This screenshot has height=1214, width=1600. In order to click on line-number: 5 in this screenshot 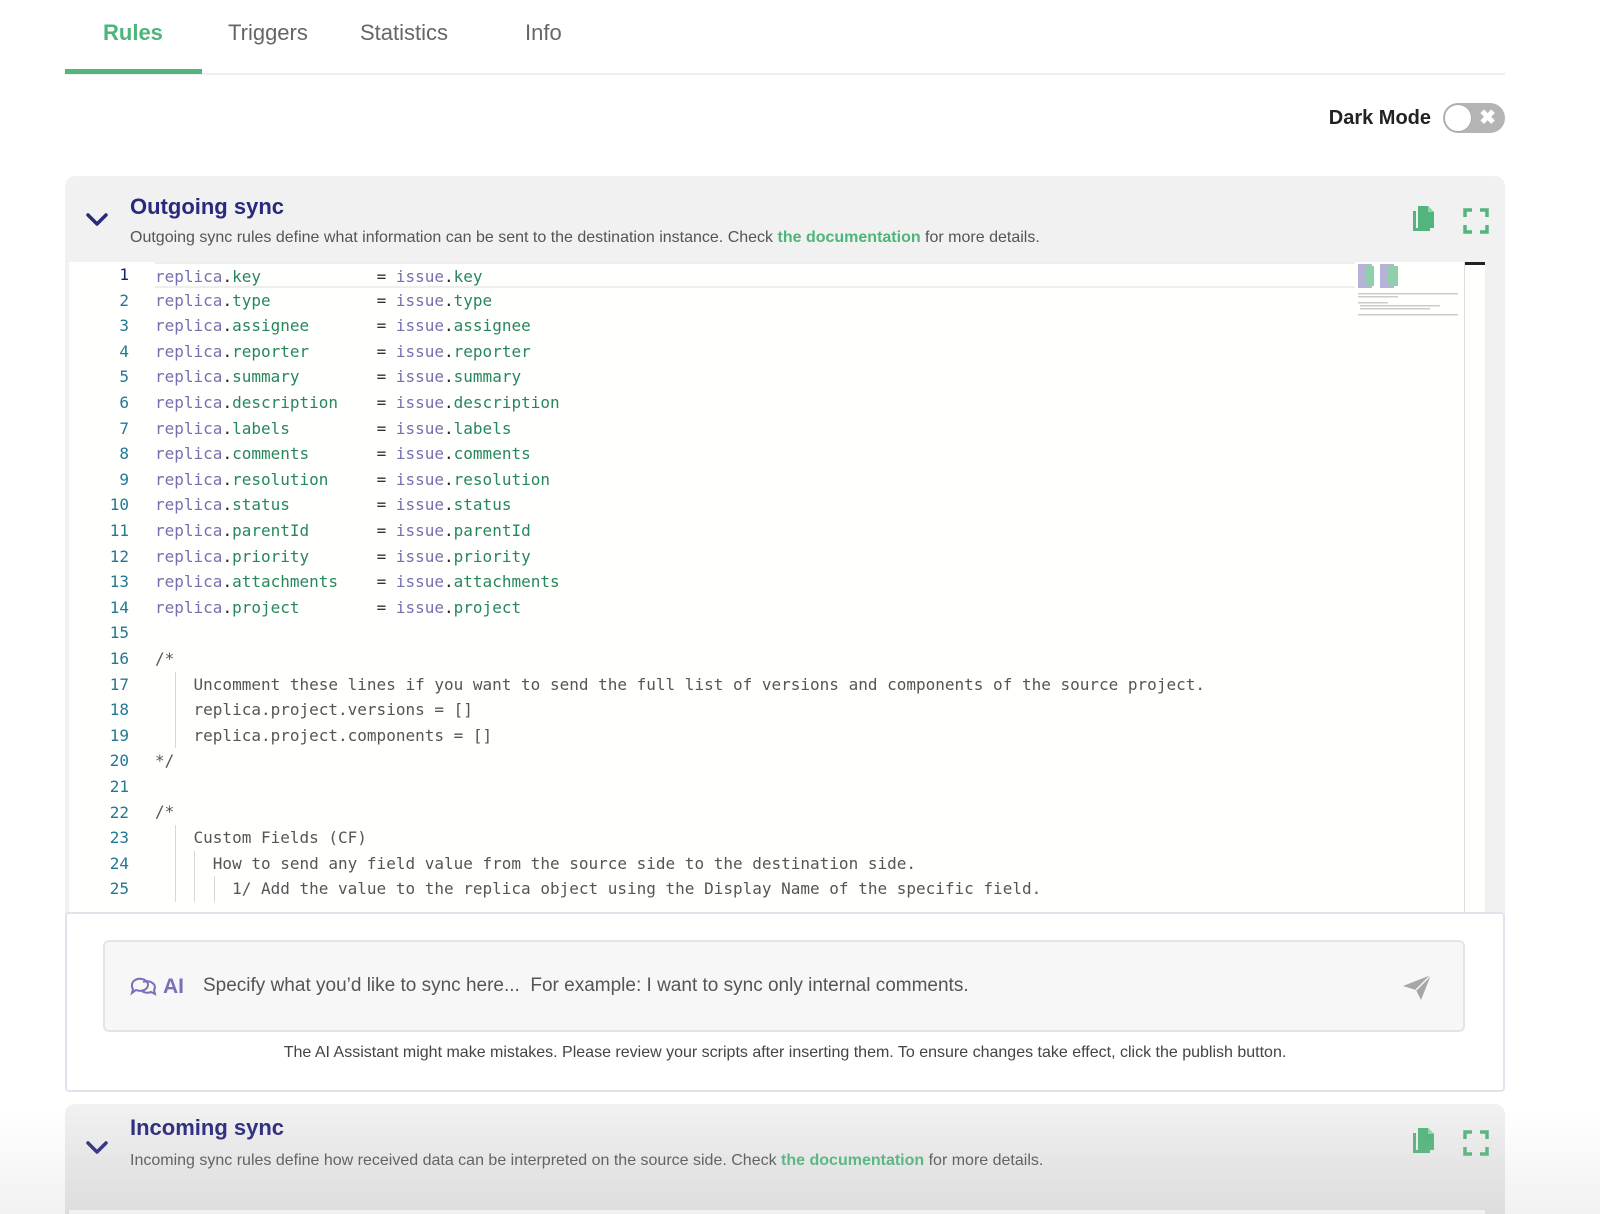, I will do `click(124, 377)`.